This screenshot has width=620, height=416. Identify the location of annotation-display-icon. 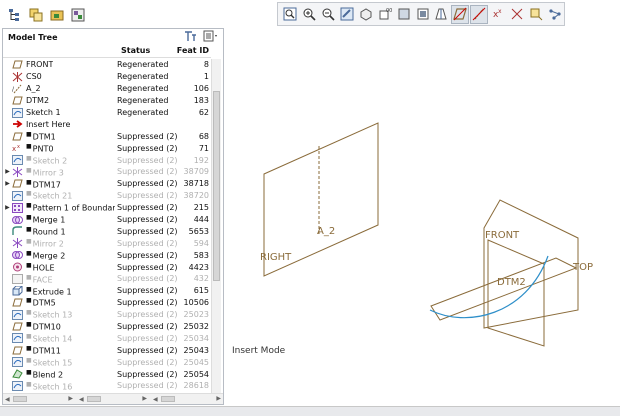
(536, 14).